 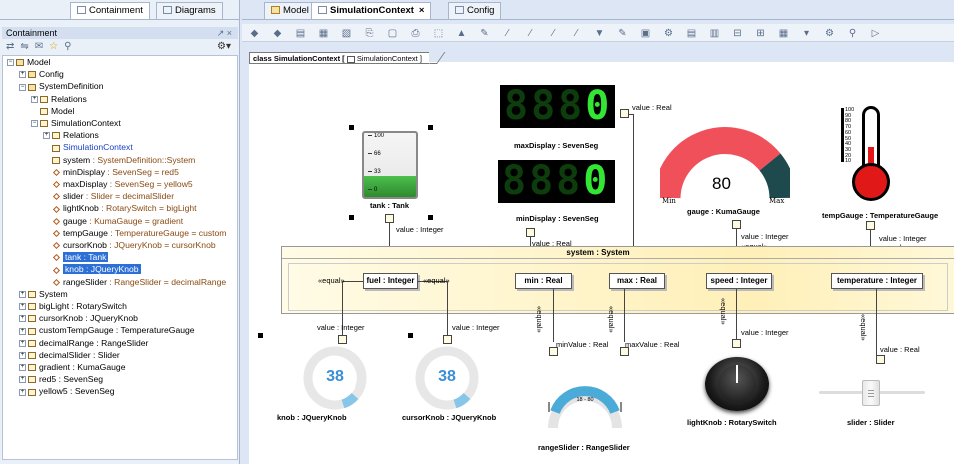 I want to click on range-slider-label: rangeSlider : RangeSlider, so click(x=584, y=447).